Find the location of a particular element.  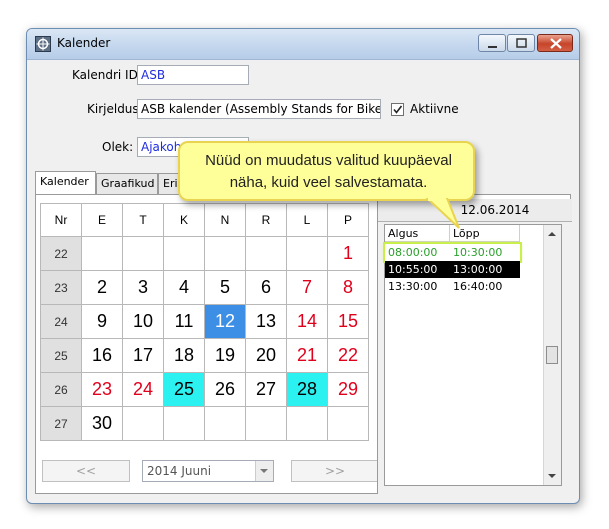

window-title: Kalender is located at coordinates (84, 43).